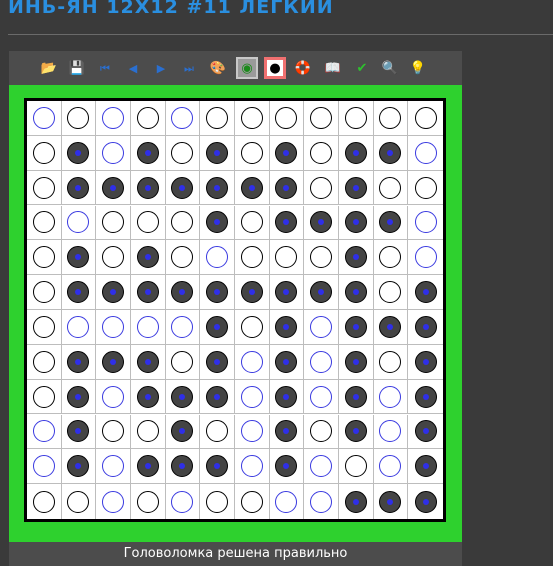 Image resolution: width=553 pixels, height=566 pixels. What do you see at coordinates (418, 68) in the screenshot?
I see `hint-button: 💡` at bounding box center [418, 68].